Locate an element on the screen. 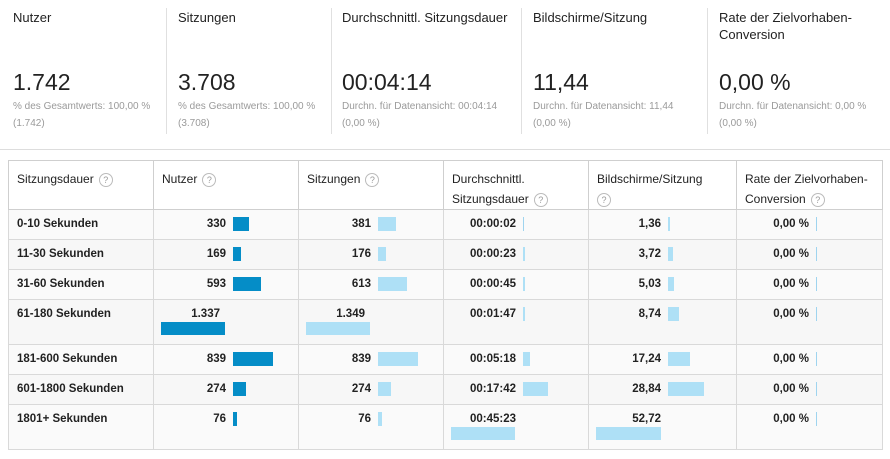 This screenshot has width=890, height=459. dimension-link: 601-1800 Sekunden is located at coordinates (70, 389).